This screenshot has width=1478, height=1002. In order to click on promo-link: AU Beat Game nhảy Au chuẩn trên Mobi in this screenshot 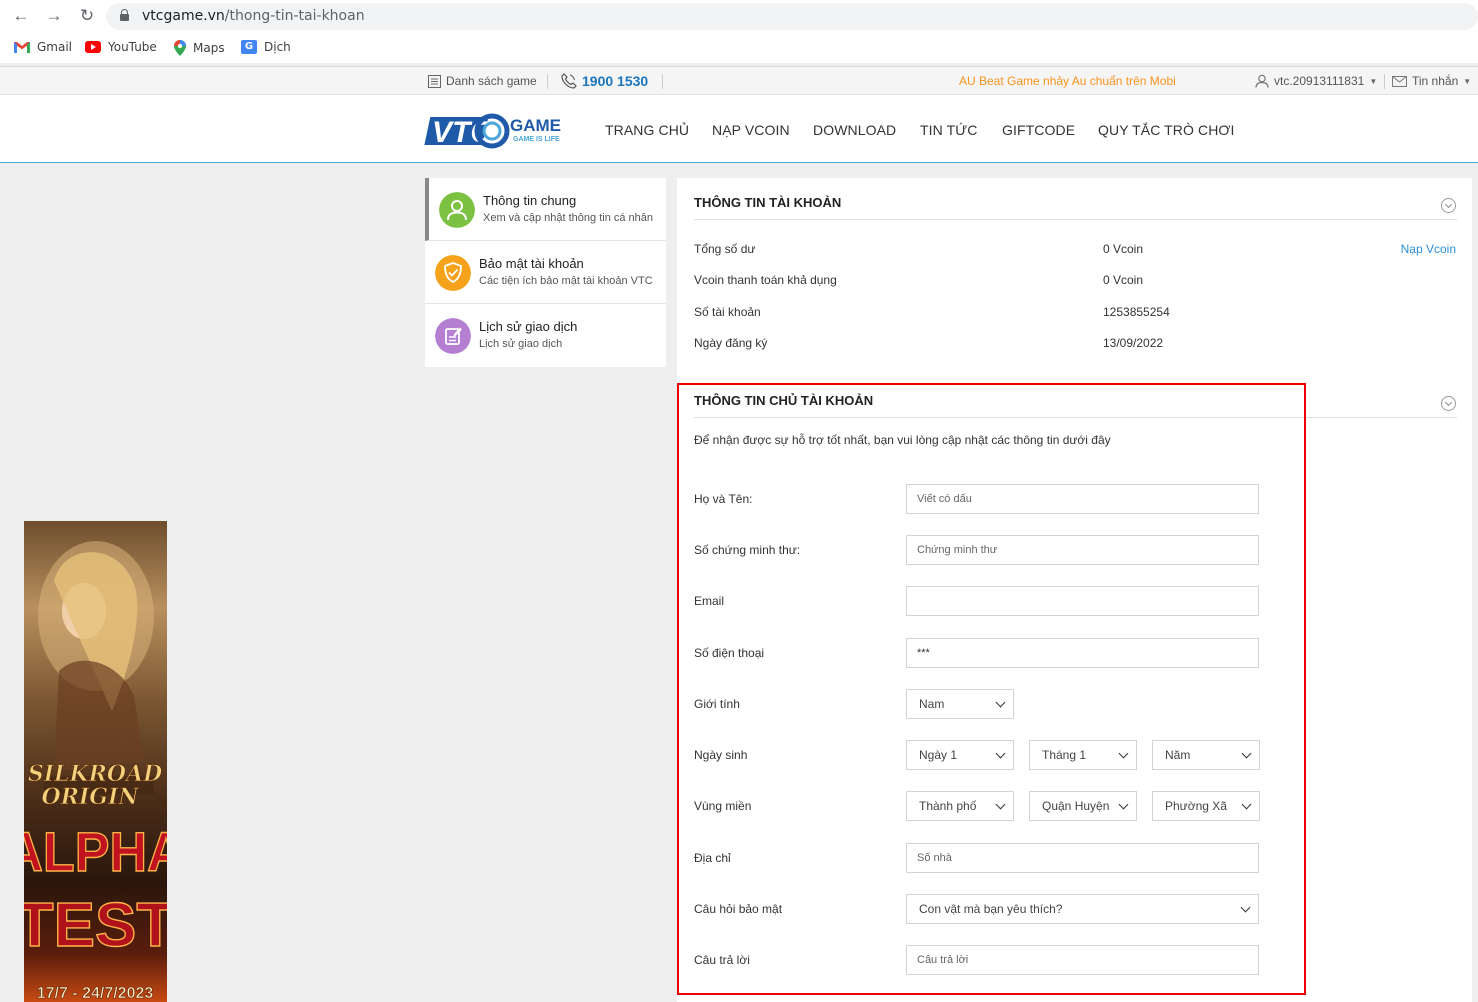, I will do `click(1067, 81)`.